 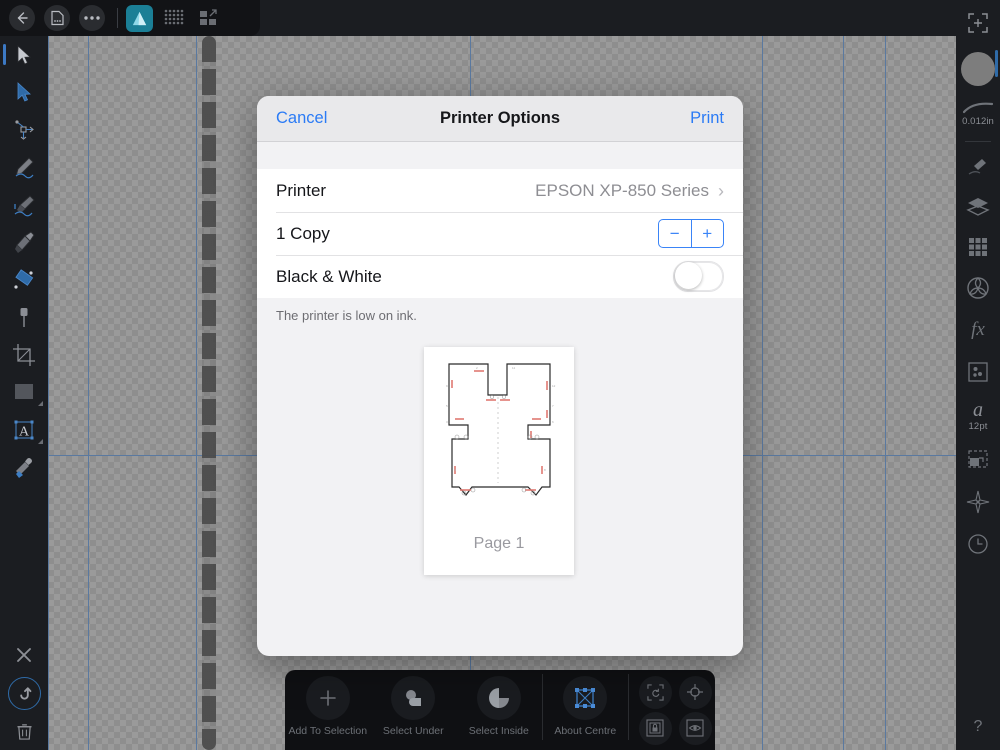 What do you see at coordinates (978, 167) in the screenshot?
I see `brushes-studio-icon` at bounding box center [978, 167].